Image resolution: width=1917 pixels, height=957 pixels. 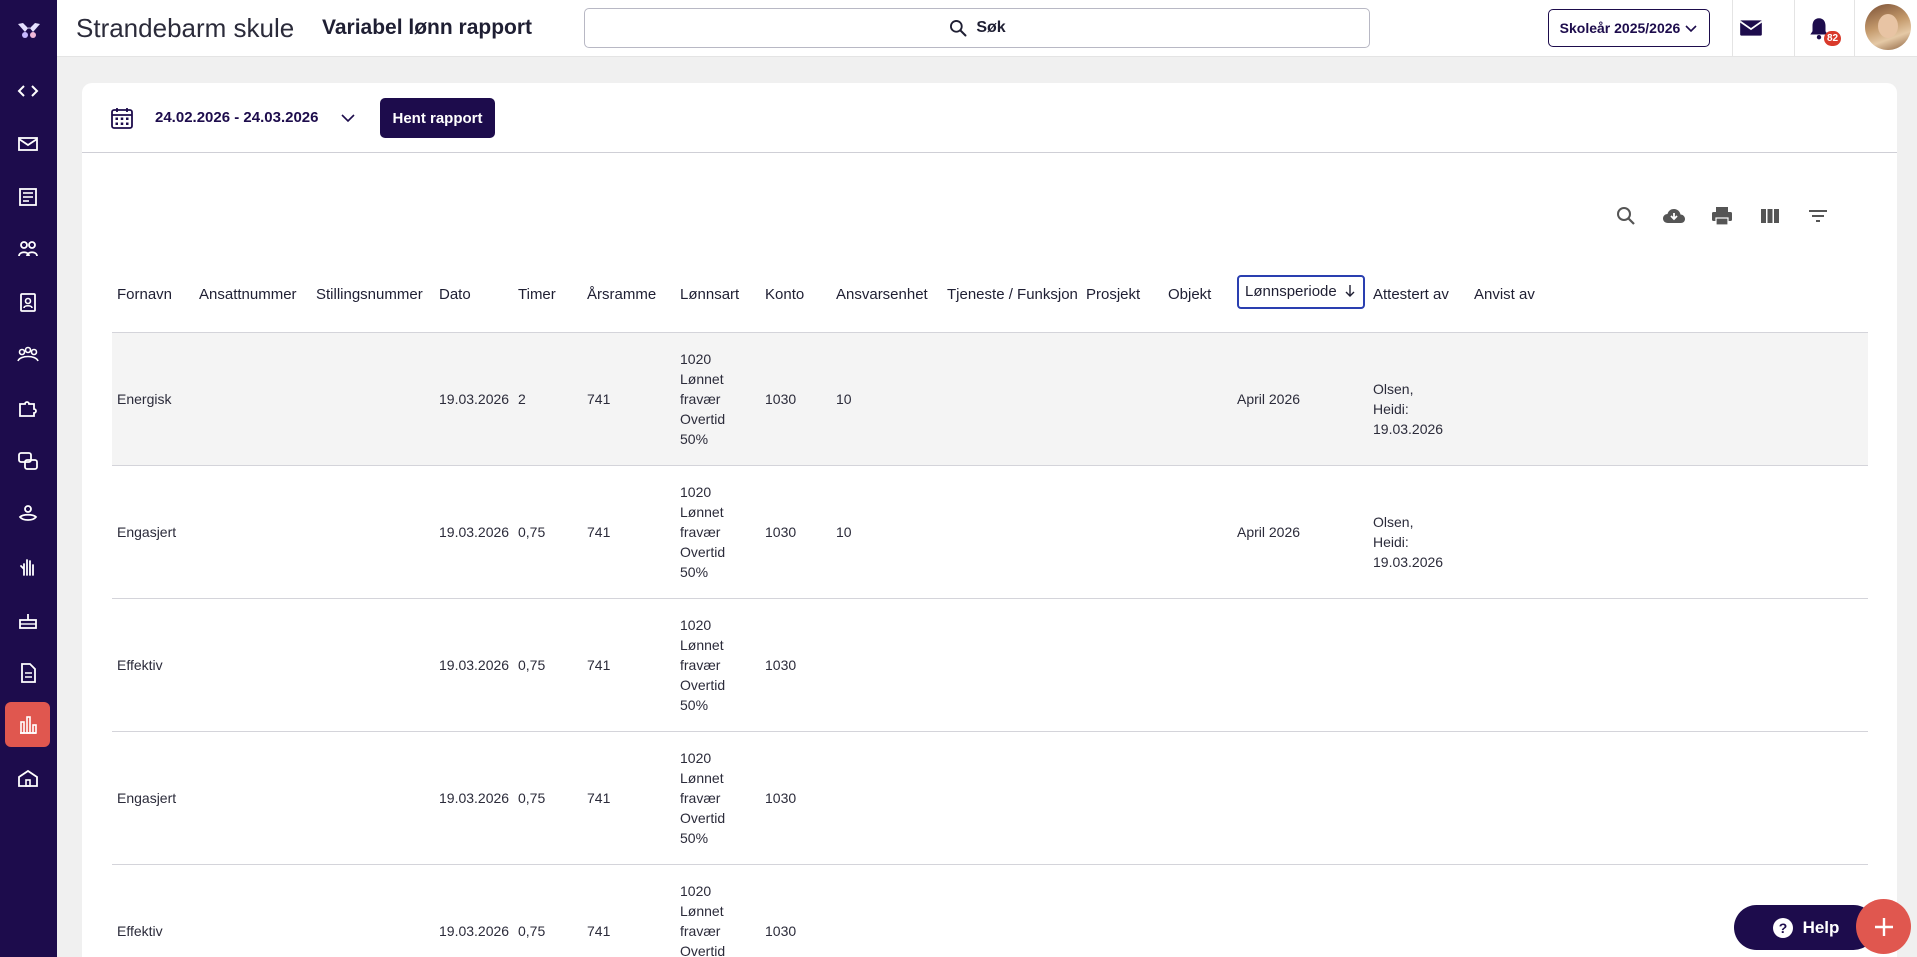 I want to click on column-header-label: Lønnsart, so click(x=710, y=294).